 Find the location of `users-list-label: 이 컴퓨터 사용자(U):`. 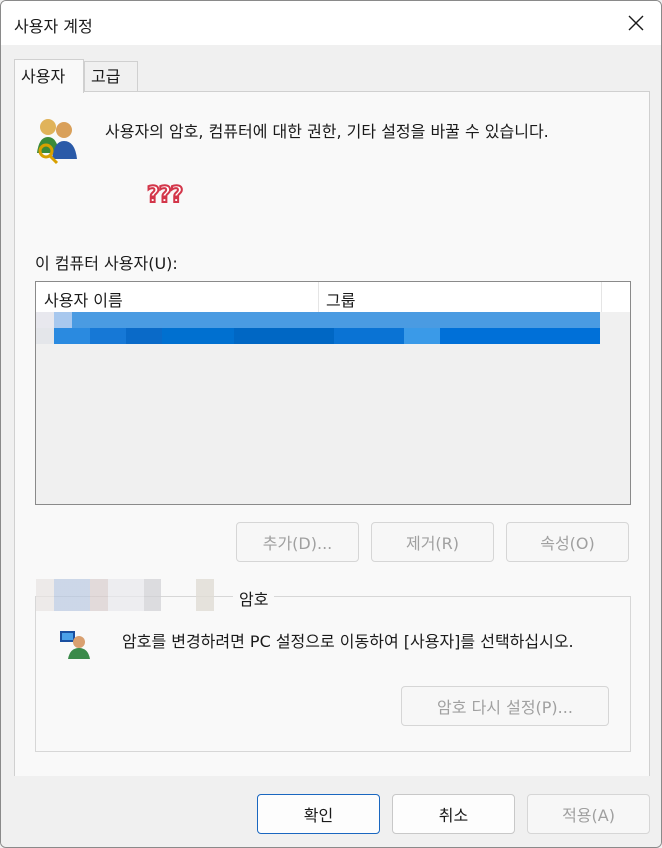

users-list-label: 이 컴퓨터 사용자(U): is located at coordinates (106, 263).